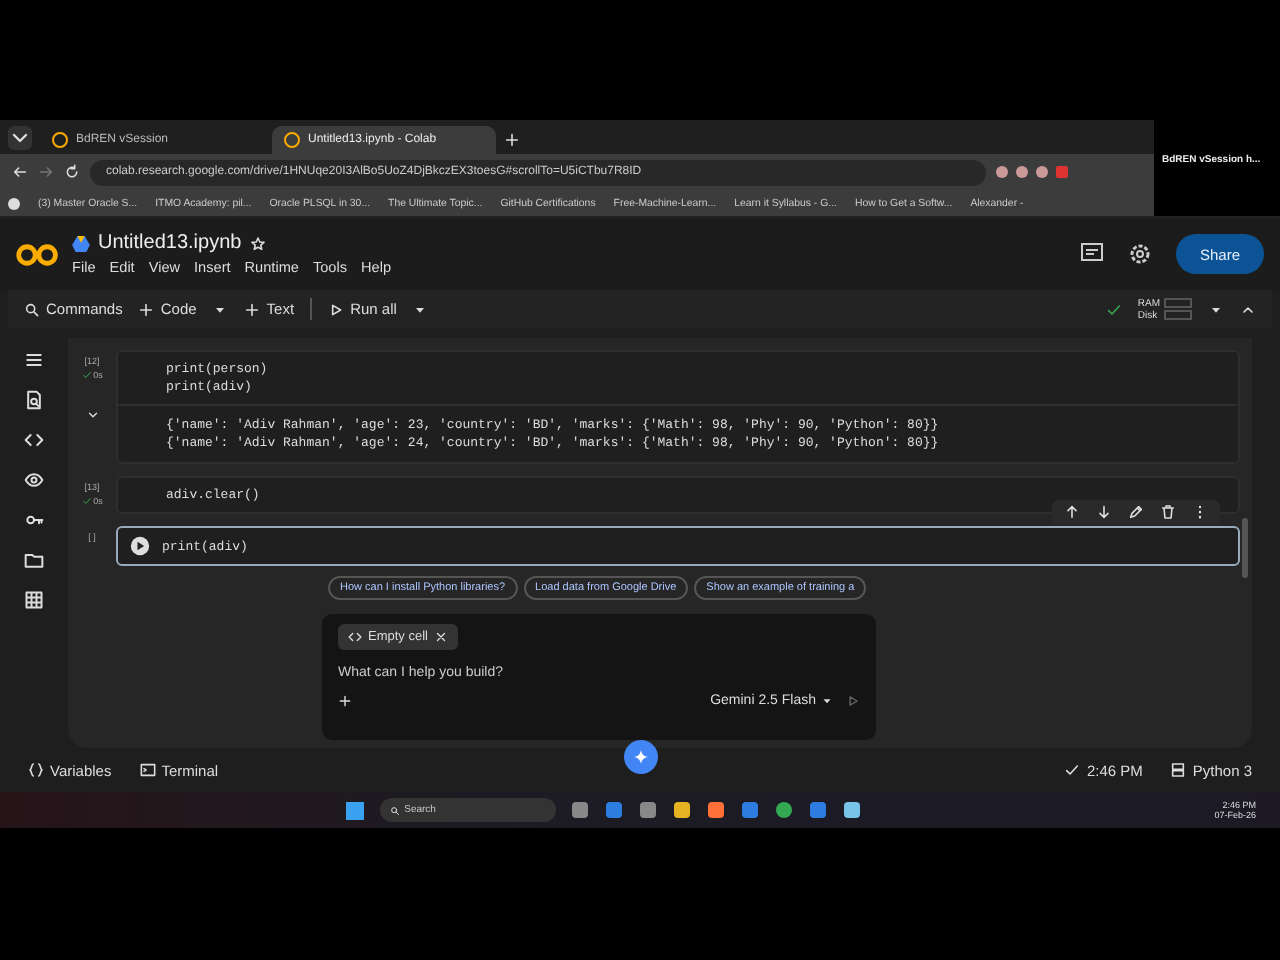  Describe the element at coordinates (46, 172) in the screenshot. I see `forward-icon` at that location.